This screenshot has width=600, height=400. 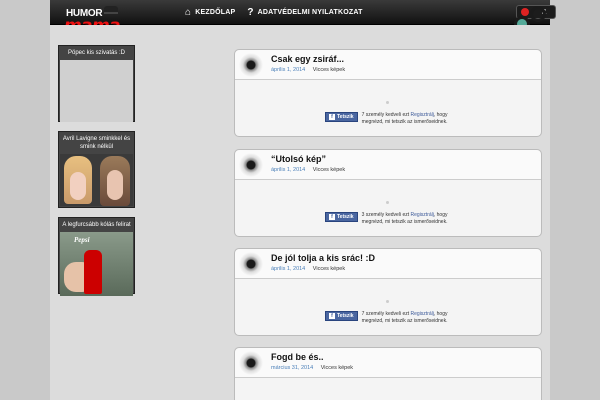 What do you see at coordinates (310, 12) in the screenshot?
I see `nav-privacy-label: ADATVÉDELMI NYILATKOZAT` at bounding box center [310, 12].